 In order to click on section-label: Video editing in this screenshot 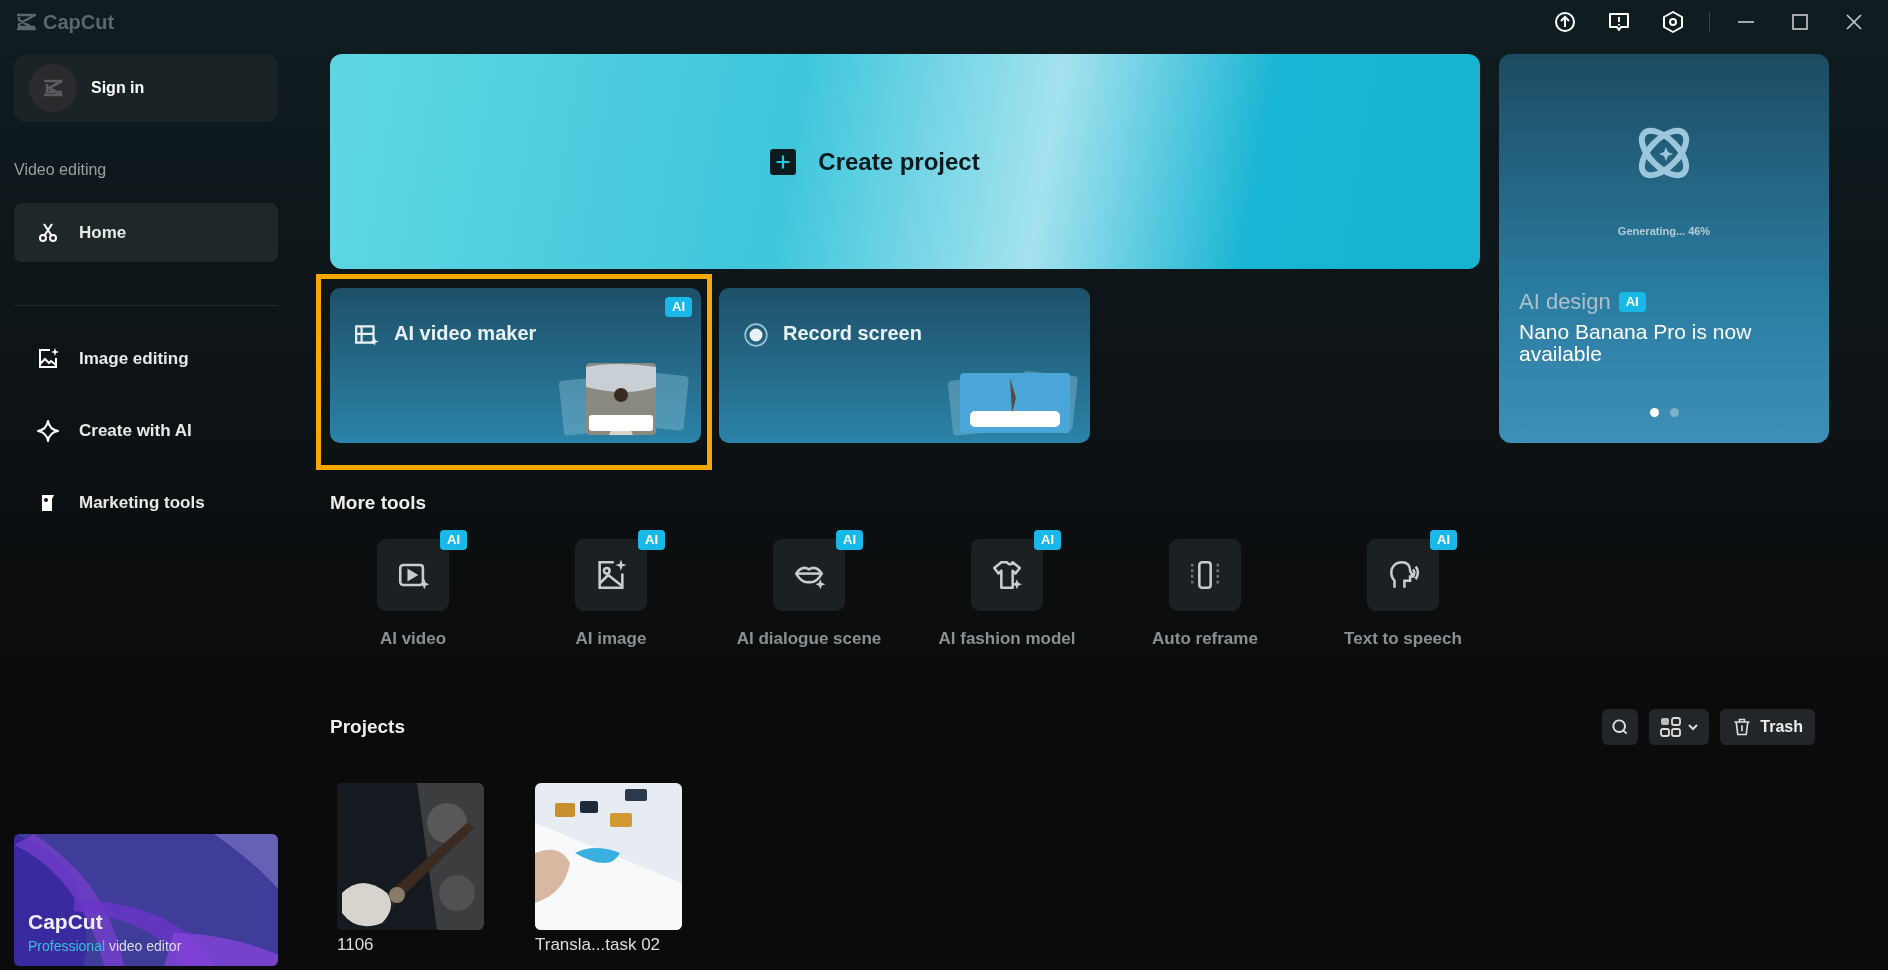, I will do `click(61, 170)`.